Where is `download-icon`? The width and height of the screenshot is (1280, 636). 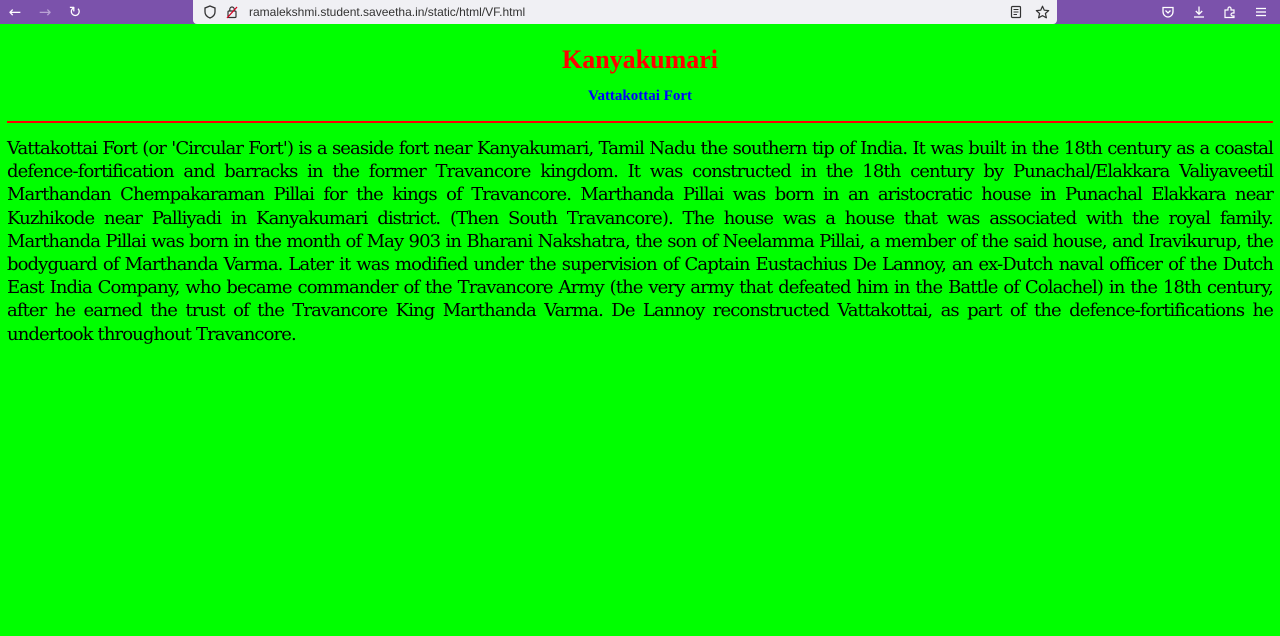 download-icon is located at coordinates (1198, 12).